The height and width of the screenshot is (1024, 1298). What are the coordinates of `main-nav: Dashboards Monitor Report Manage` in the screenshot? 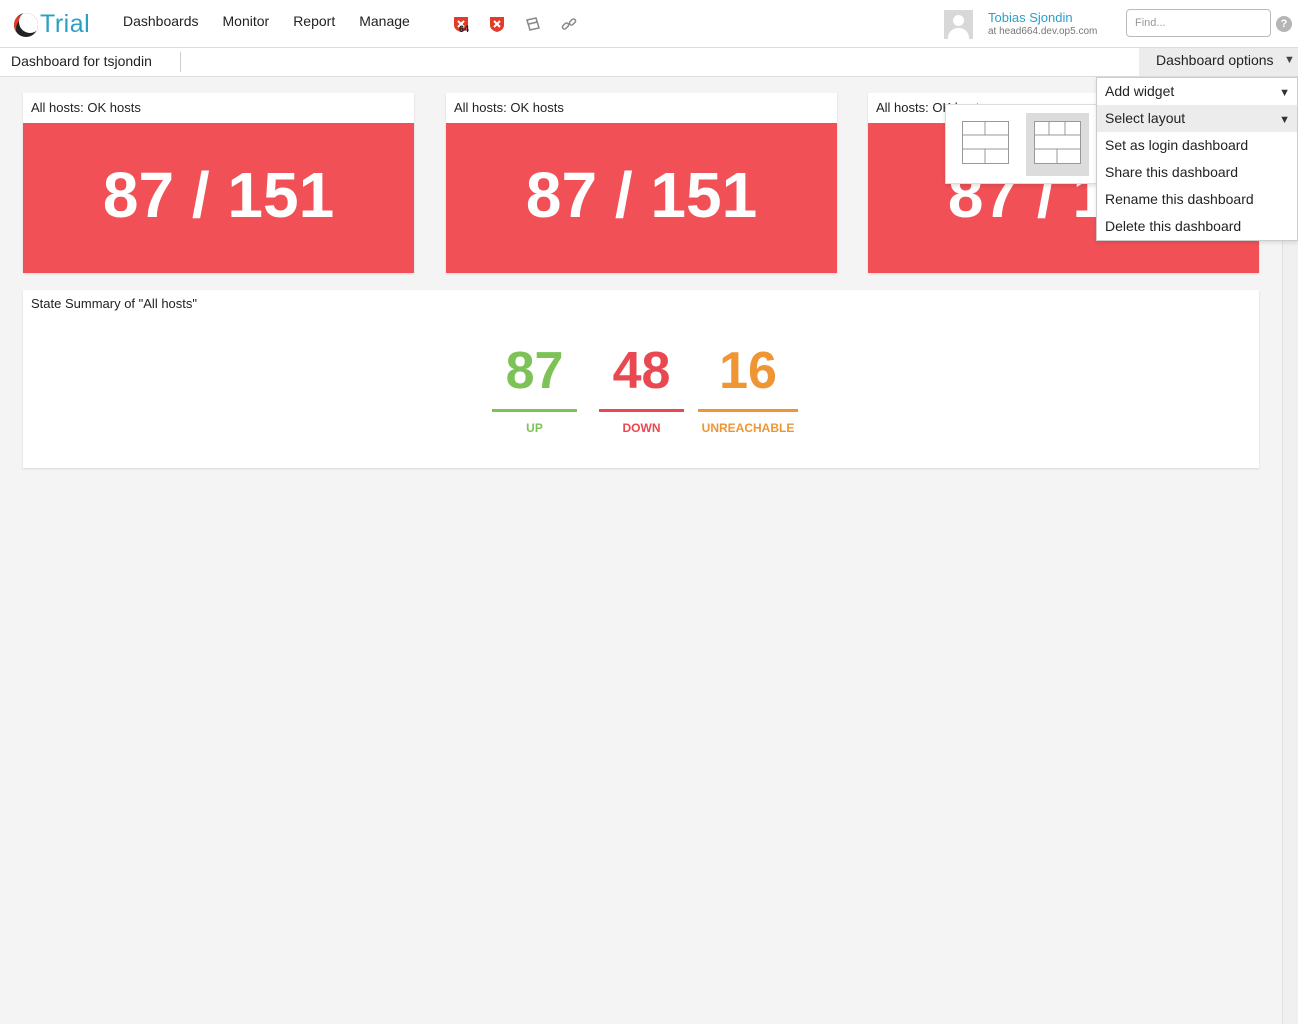 It's located at (278, 21).